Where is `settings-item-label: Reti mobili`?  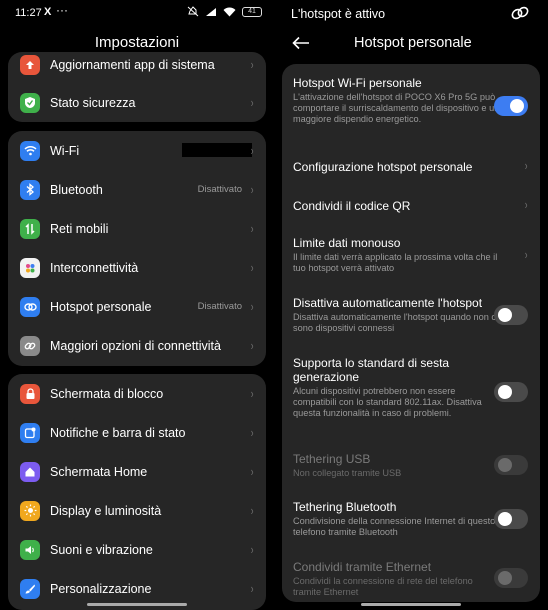
settings-item-label: Reti mobili is located at coordinates (79, 228).